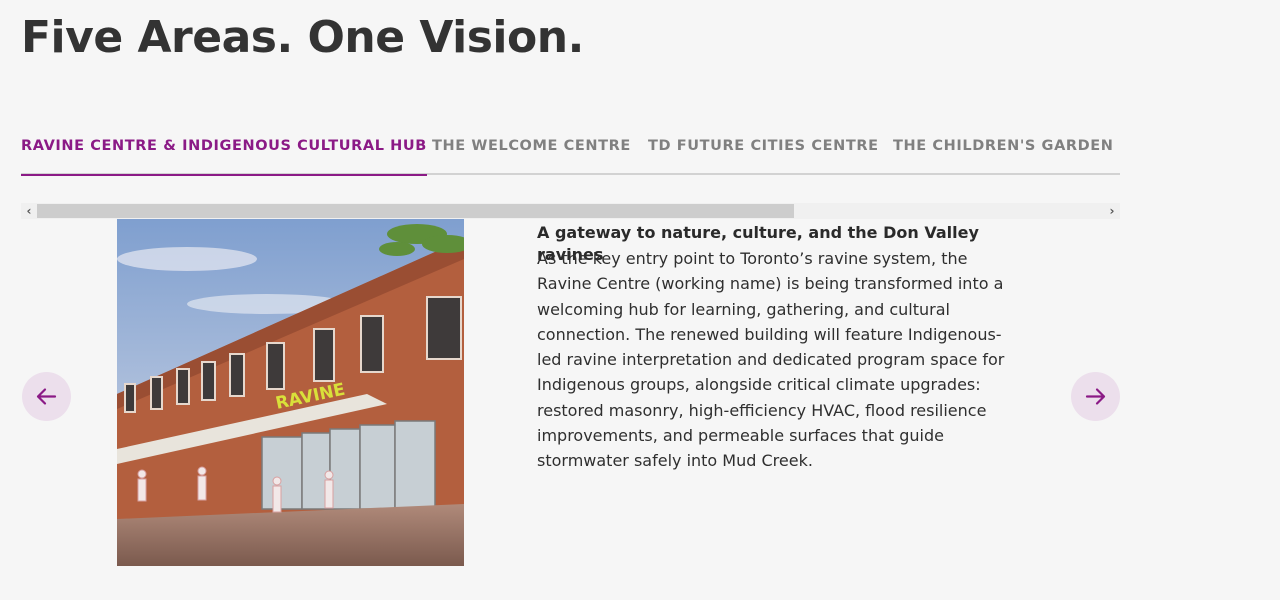 The width and height of the screenshot is (1280, 600). I want to click on tab-ravine-centre: RAVINE CENTRE & INDIGENOUS CULTURAL HUB, so click(224, 156).